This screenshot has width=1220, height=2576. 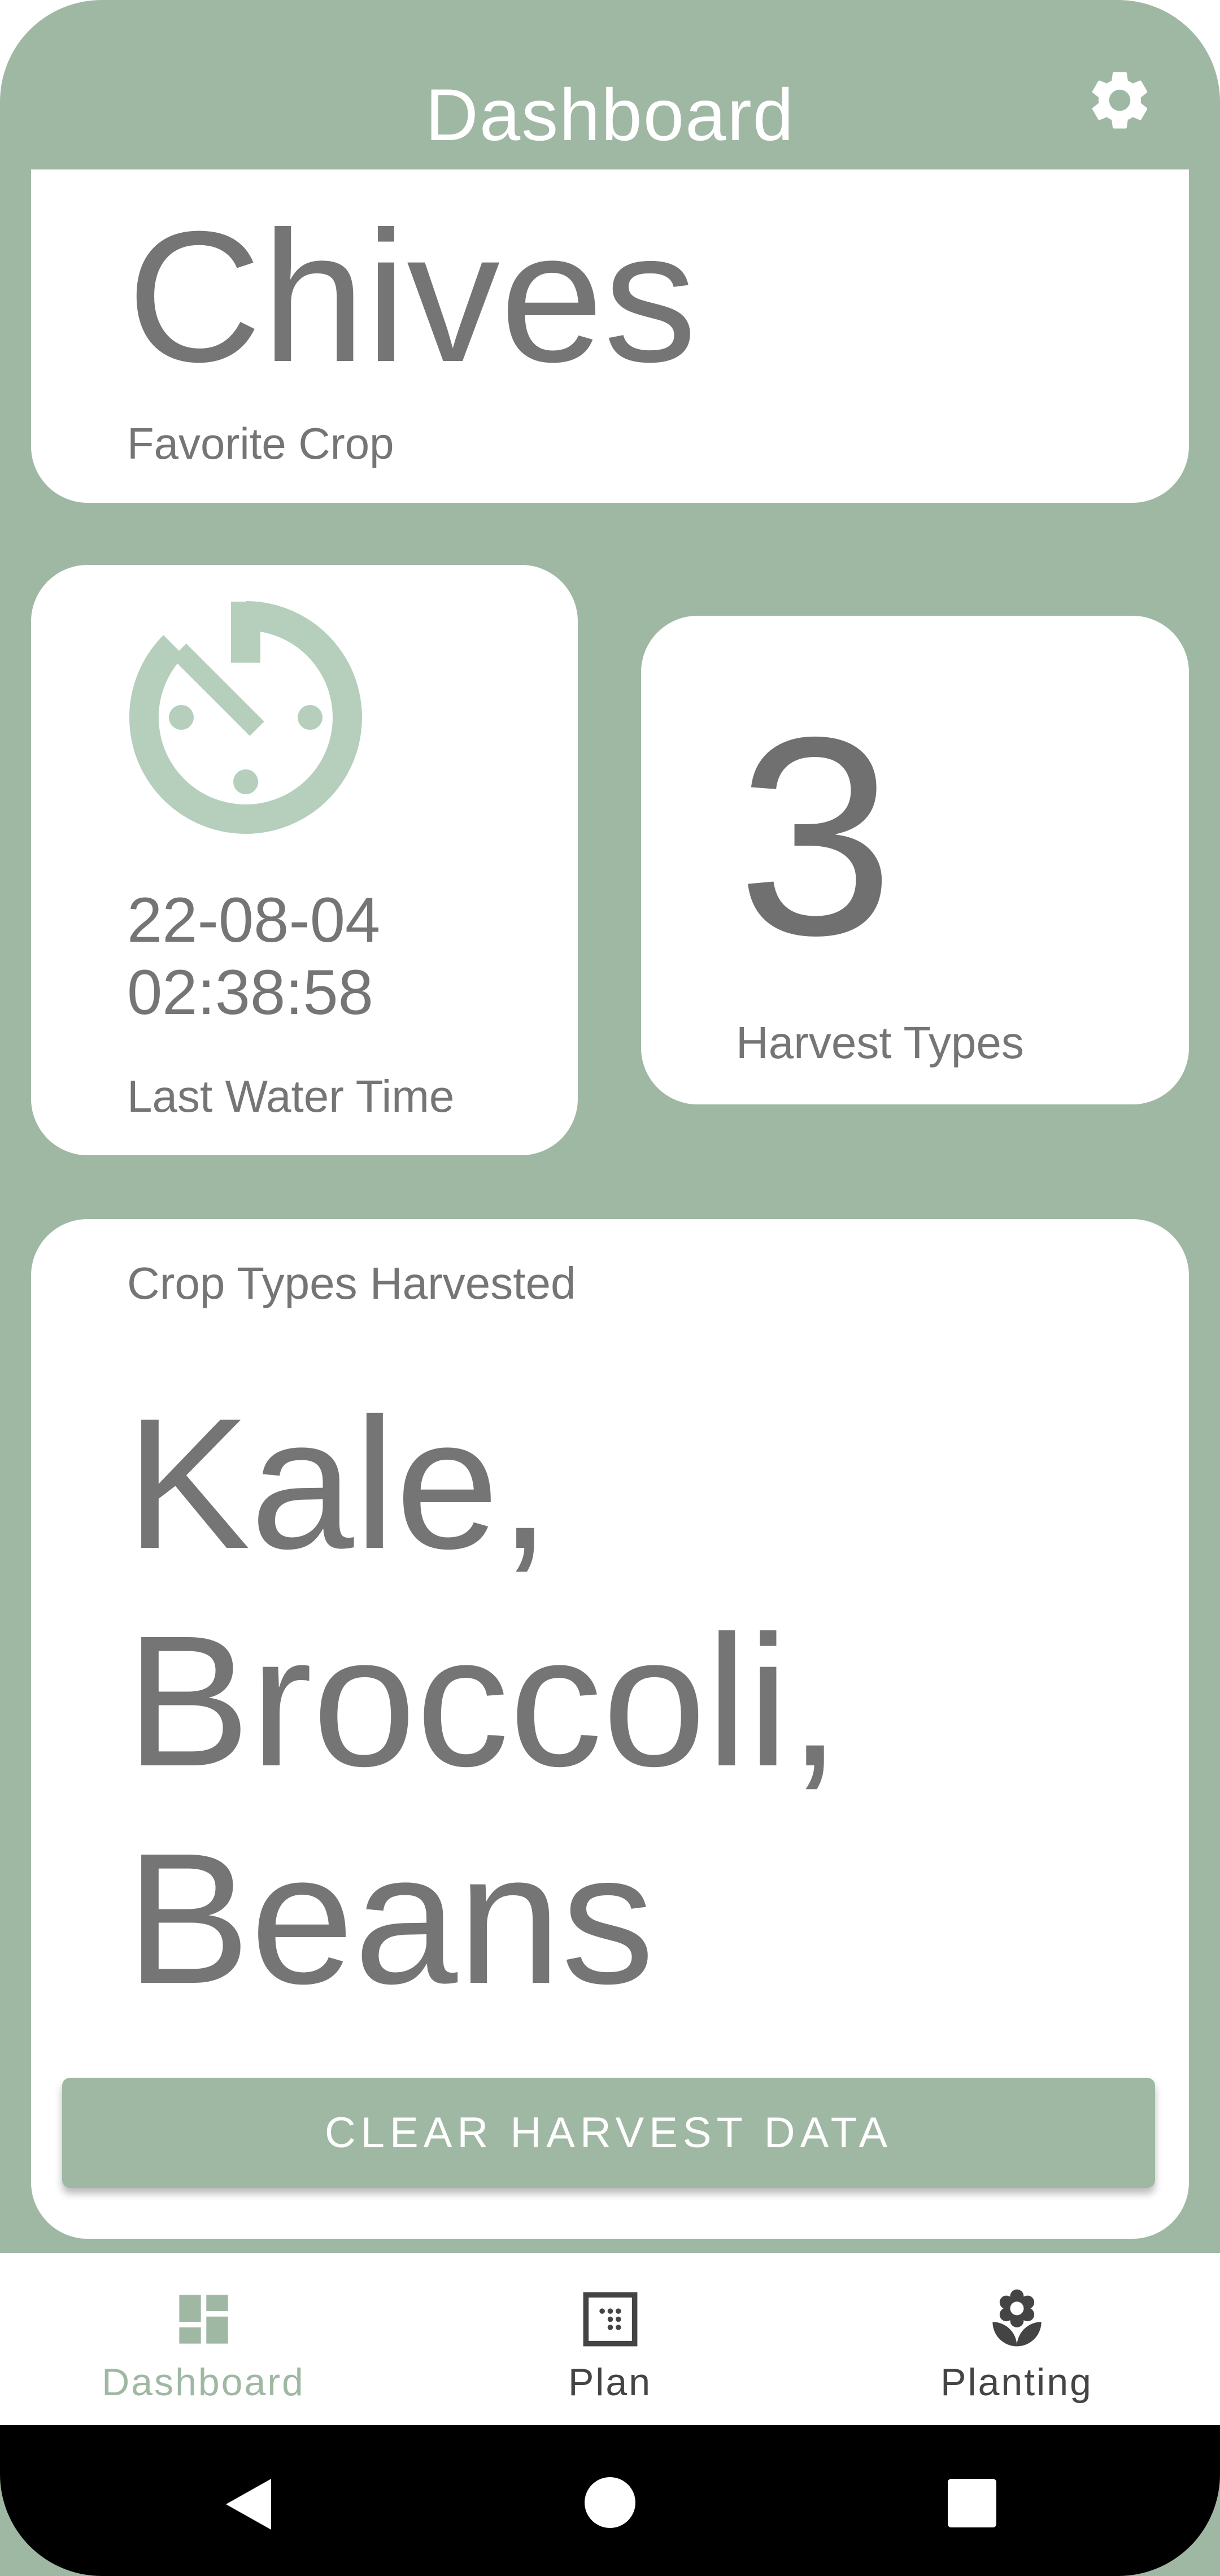 I want to click on recents-icon, so click(x=972, y=2503).